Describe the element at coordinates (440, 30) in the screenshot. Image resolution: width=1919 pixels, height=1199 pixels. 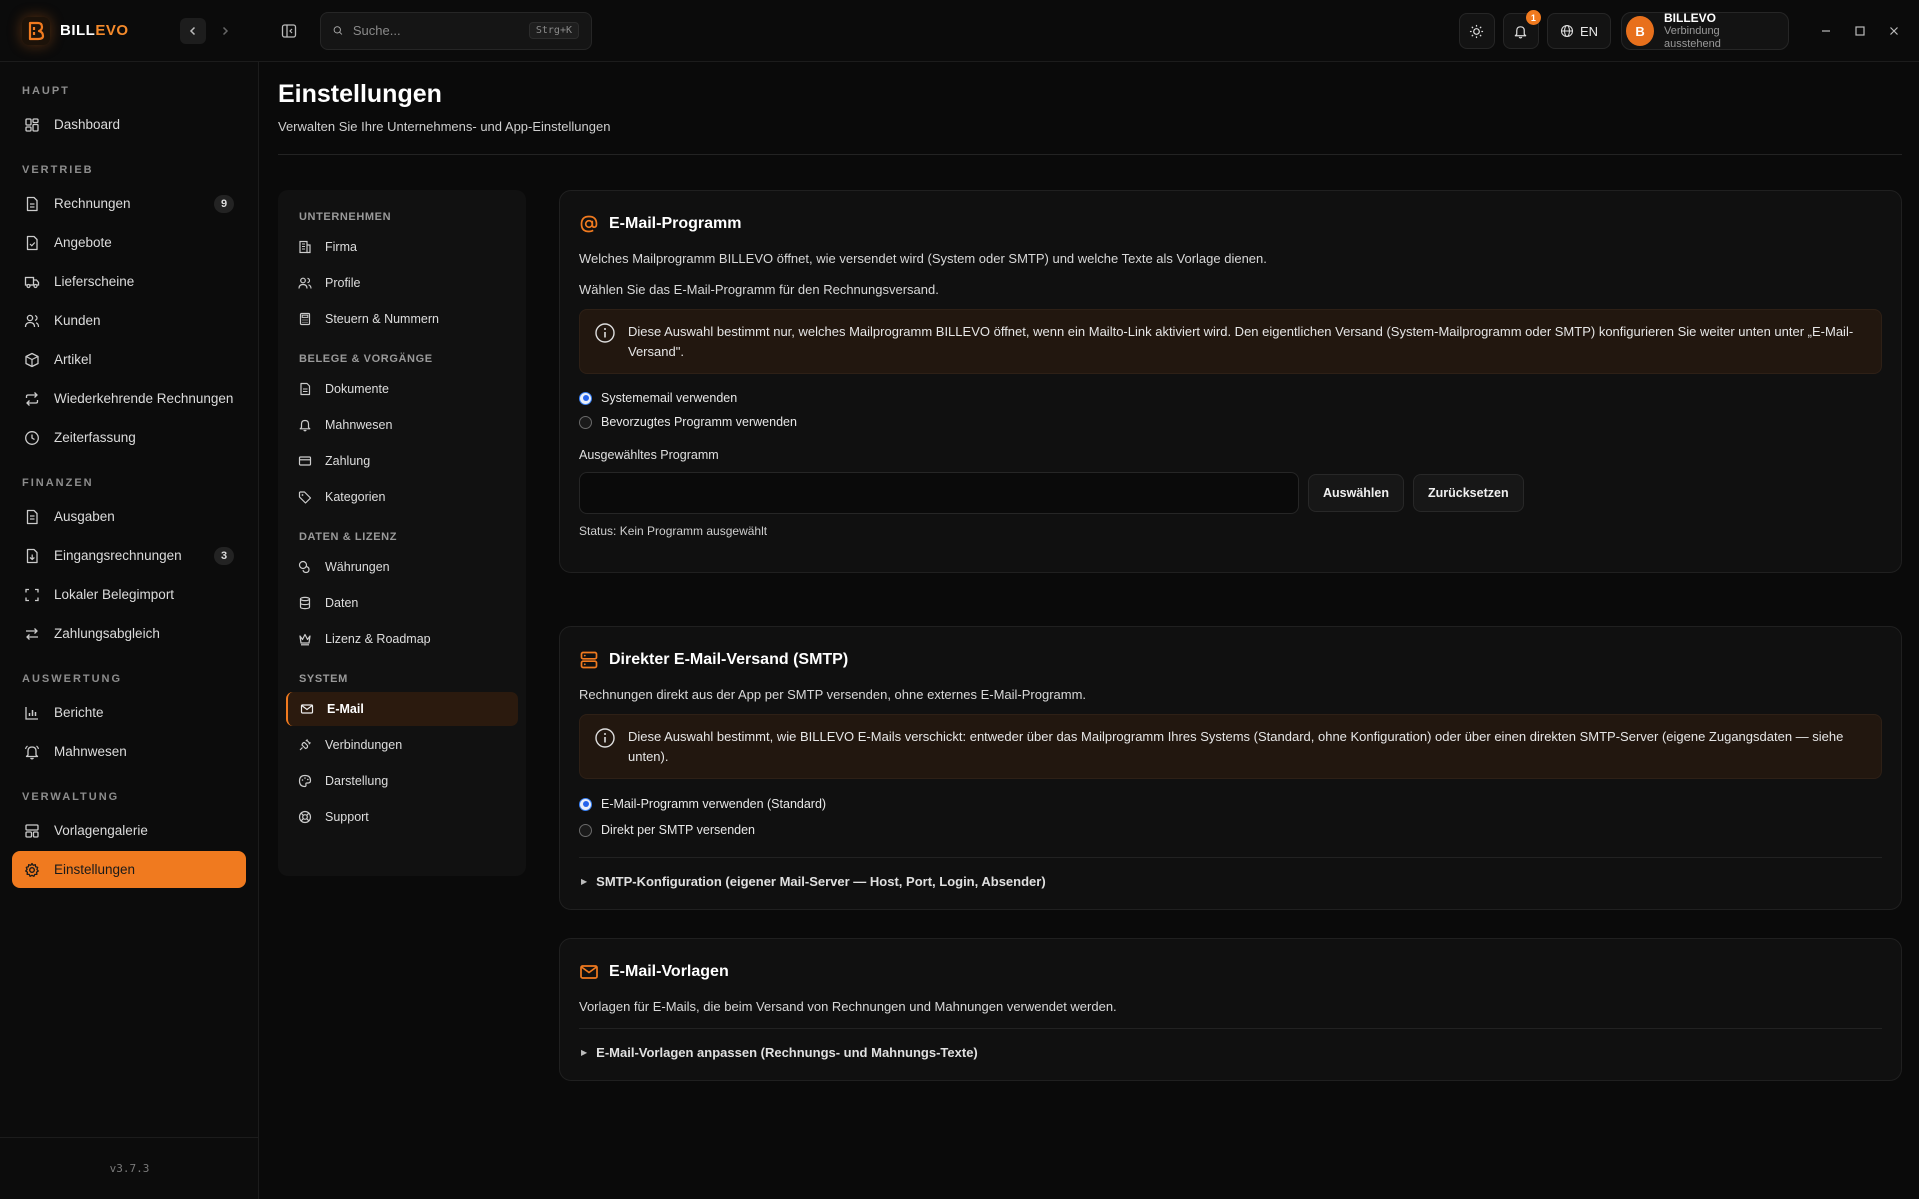
I see `search-input` at that location.